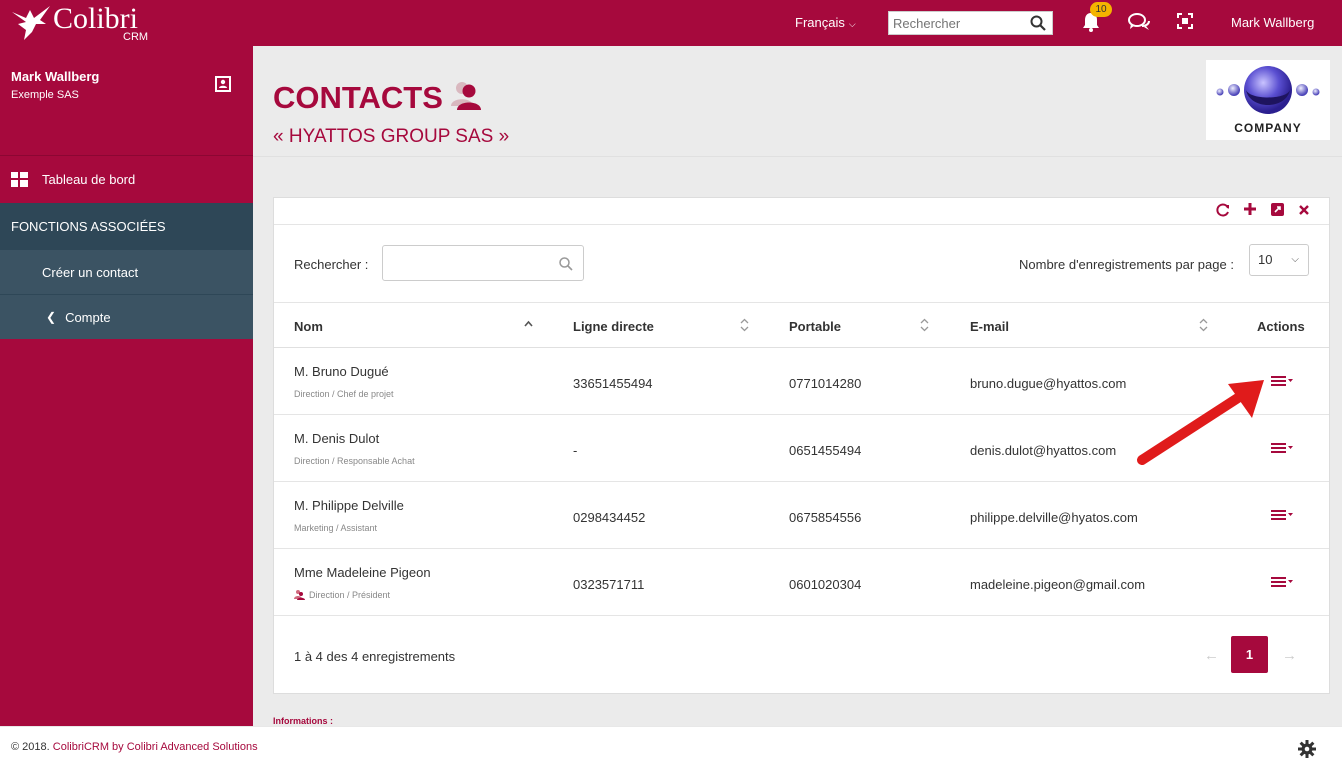 This screenshot has height=766, width=1342. What do you see at coordinates (336, 438) in the screenshot?
I see `contact-name: M. Denis Dulot` at bounding box center [336, 438].